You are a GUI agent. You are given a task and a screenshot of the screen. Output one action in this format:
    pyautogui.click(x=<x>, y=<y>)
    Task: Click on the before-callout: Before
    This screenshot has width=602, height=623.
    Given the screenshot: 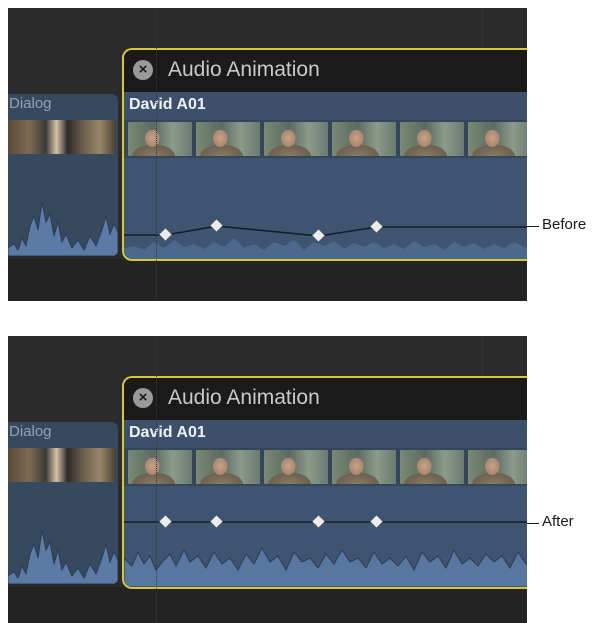 What is the action you would take?
    pyautogui.click(x=564, y=224)
    